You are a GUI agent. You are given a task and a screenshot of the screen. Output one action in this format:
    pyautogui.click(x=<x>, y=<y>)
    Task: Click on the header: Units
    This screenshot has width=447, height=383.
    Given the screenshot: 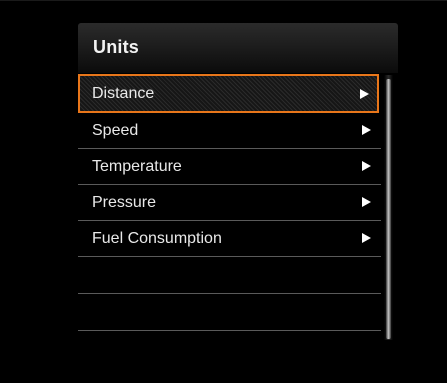 What is the action you would take?
    pyautogui.click(x=238, y=48)
    